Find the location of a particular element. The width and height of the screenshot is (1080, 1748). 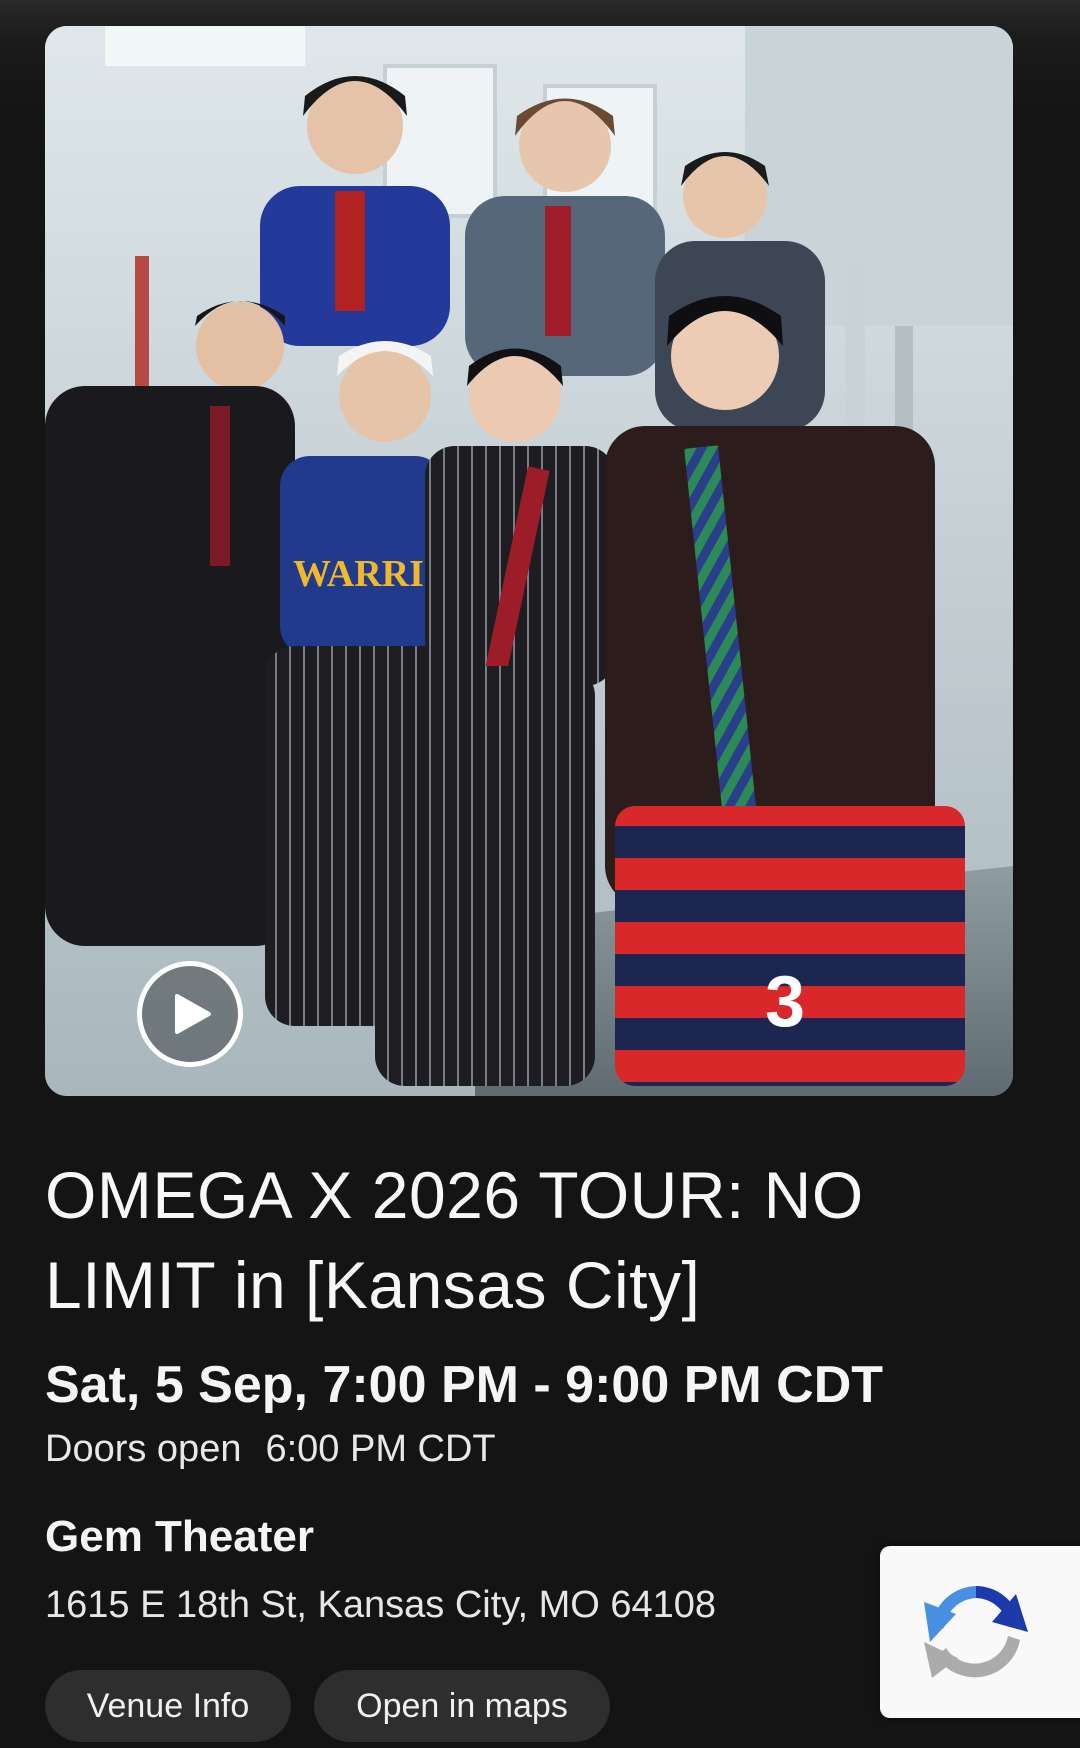

recaptcha-badge is located at coordinates (980, 1632).